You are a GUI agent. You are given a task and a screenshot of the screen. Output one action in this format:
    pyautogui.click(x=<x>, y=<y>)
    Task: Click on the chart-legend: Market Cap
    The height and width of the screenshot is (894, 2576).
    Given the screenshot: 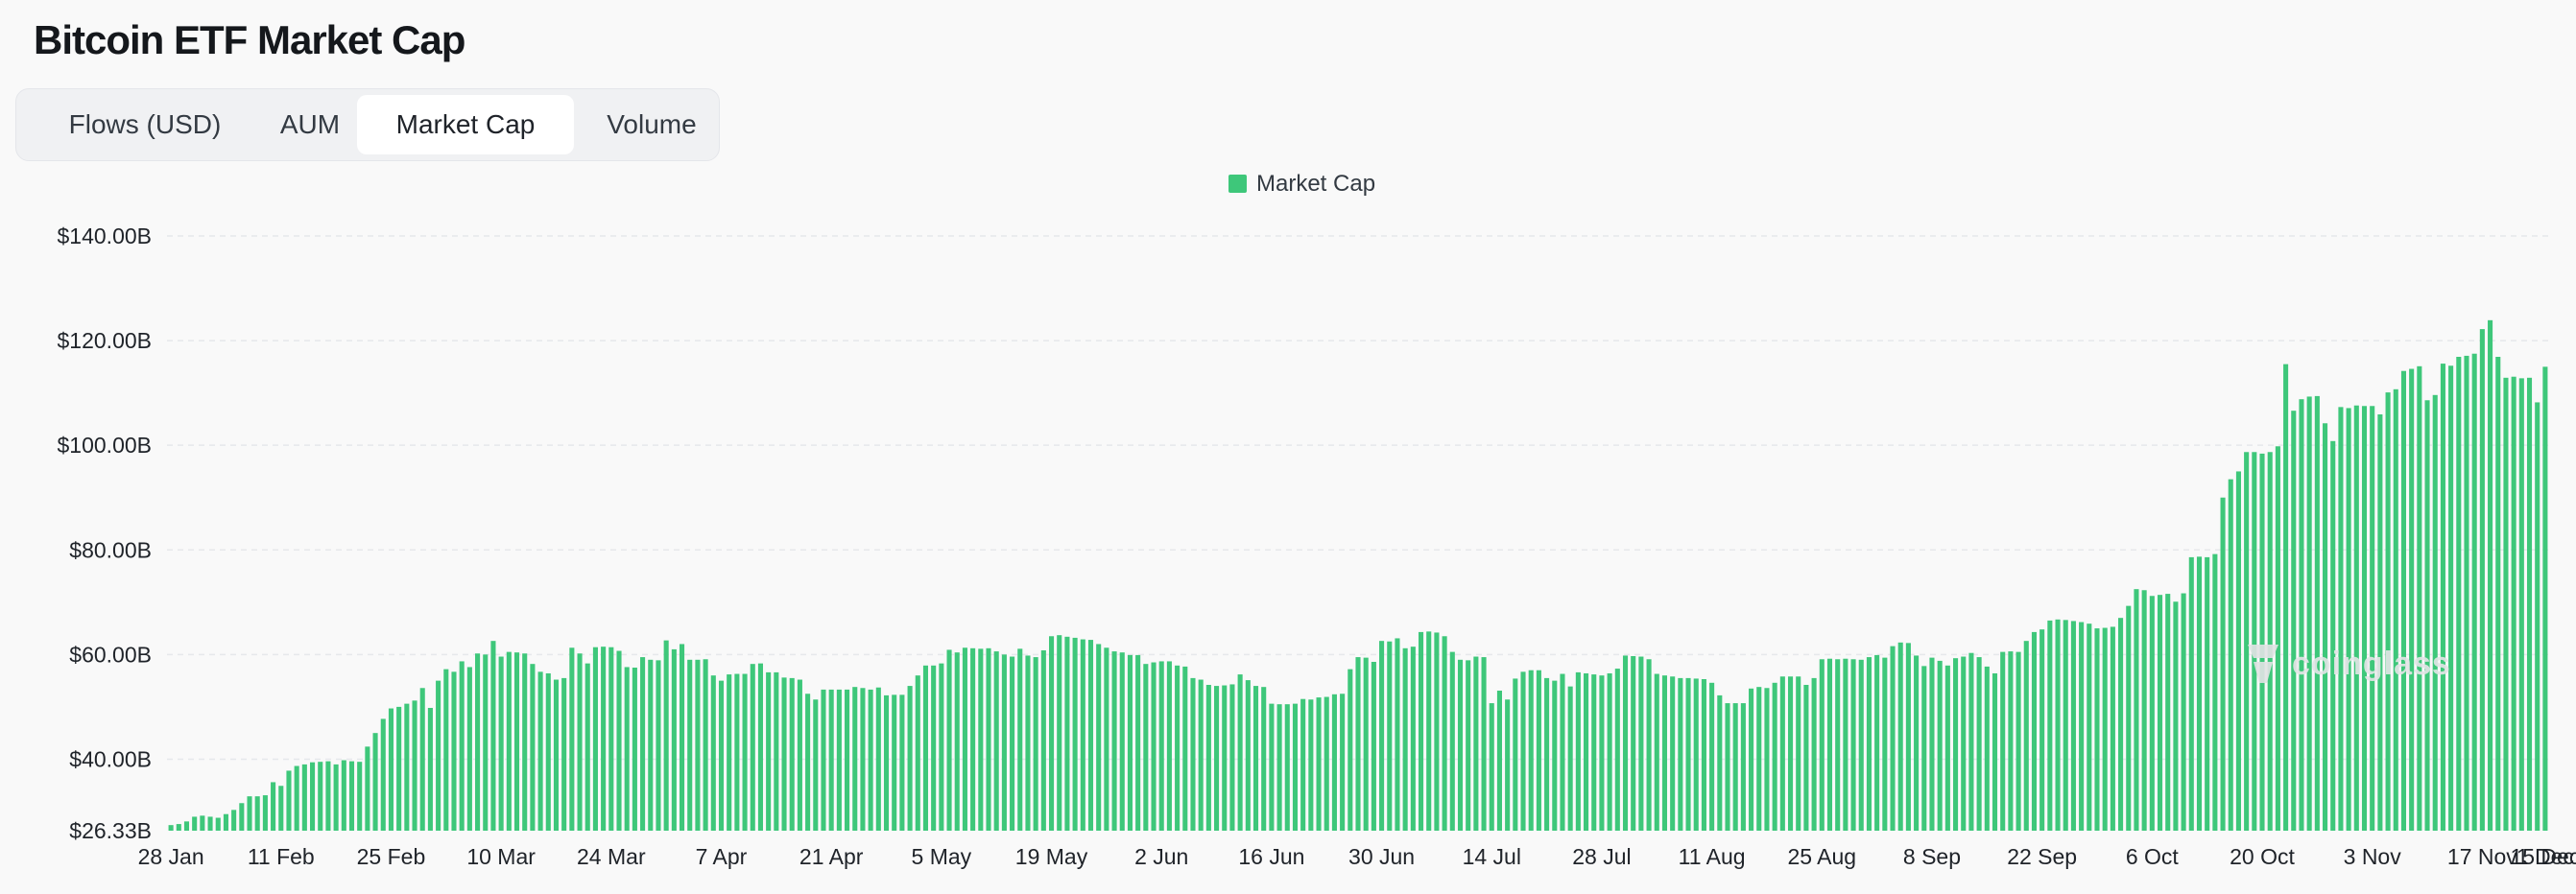 What is the action you would take?
    pyautogui.click(x=1301, y=184)
    